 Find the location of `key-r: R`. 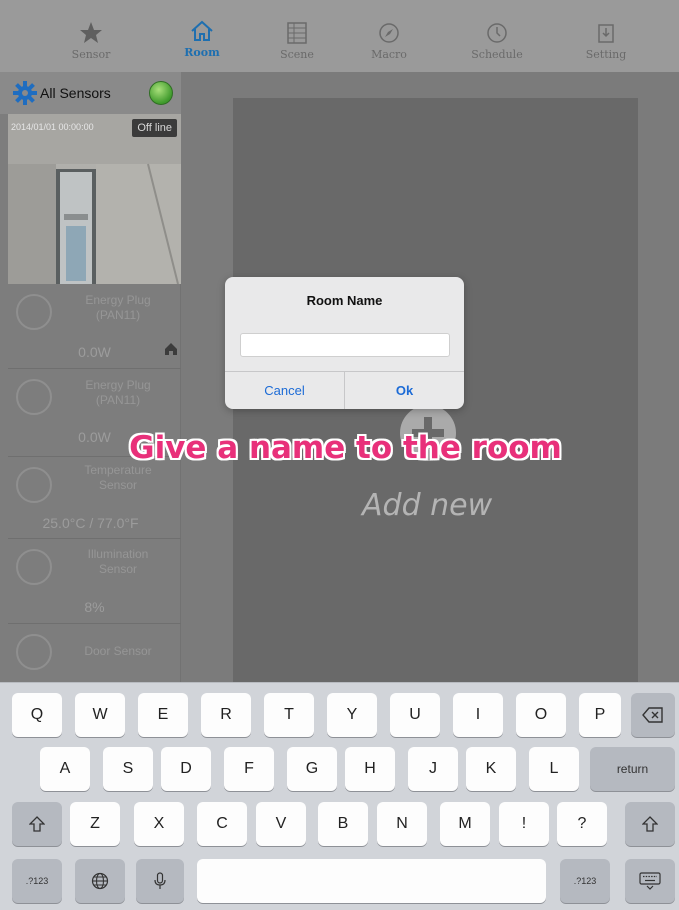

key-r: R is located at coordinates (226, 715).